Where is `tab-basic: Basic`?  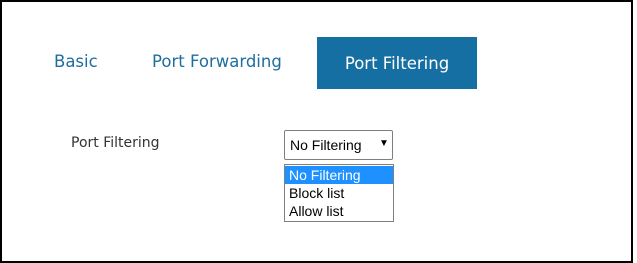 tab-basic: Basic is located at coordinates (76, 61).